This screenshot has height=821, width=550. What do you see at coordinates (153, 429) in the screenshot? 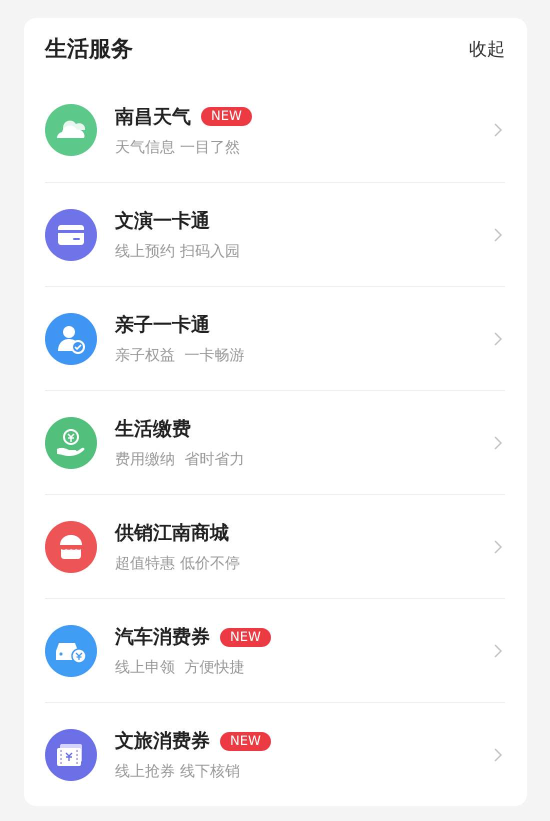
I see `service-title: 生活缴费` at bounding box center [153, 429].